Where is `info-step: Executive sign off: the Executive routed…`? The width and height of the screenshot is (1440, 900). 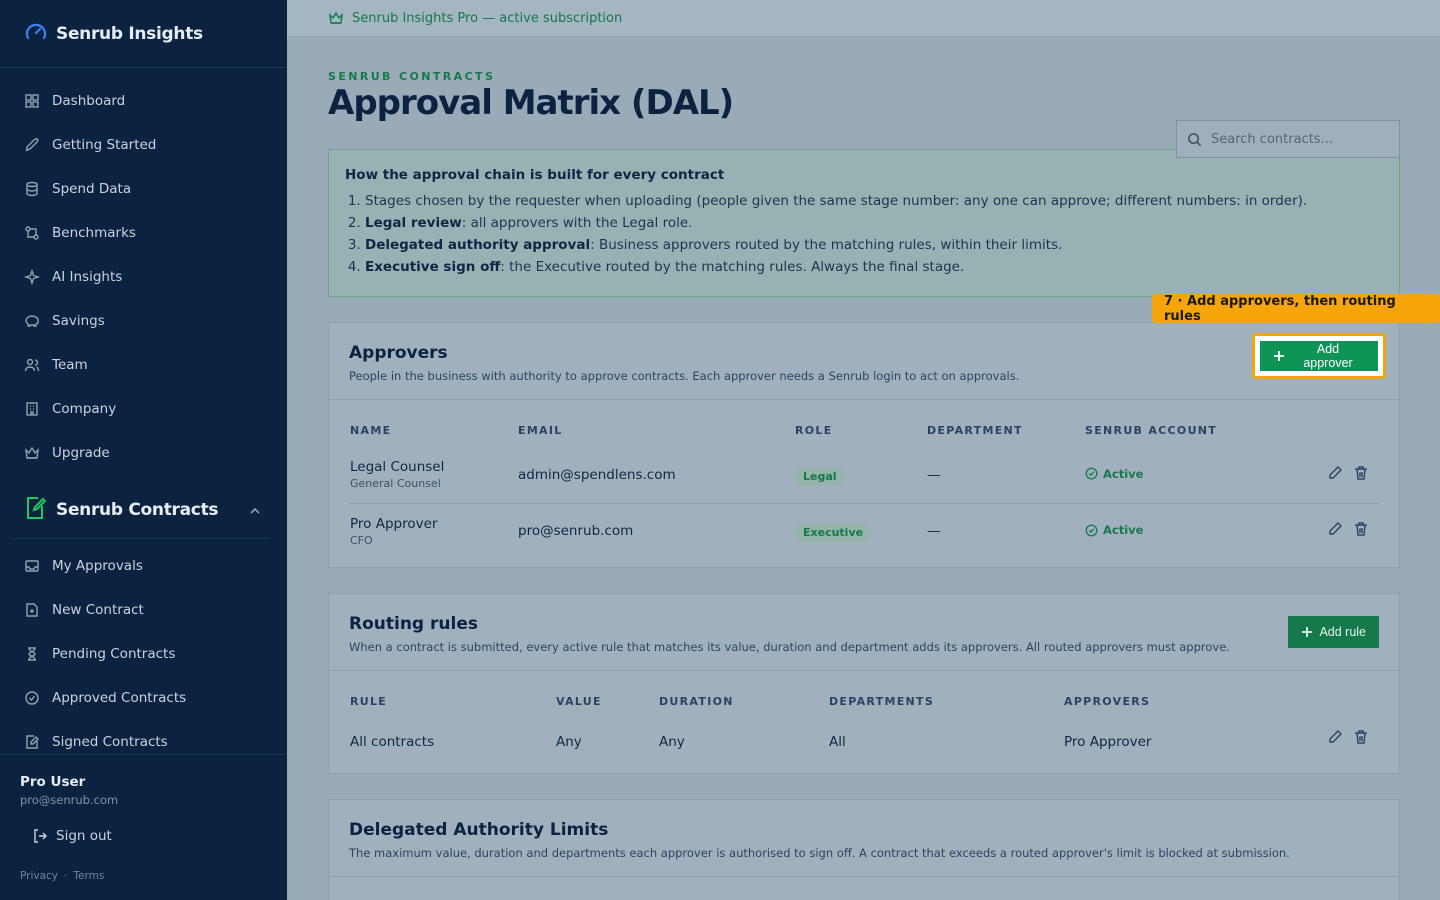 info-step: Executive sign off: the Executive routed… is located at coordinates (874, 267).